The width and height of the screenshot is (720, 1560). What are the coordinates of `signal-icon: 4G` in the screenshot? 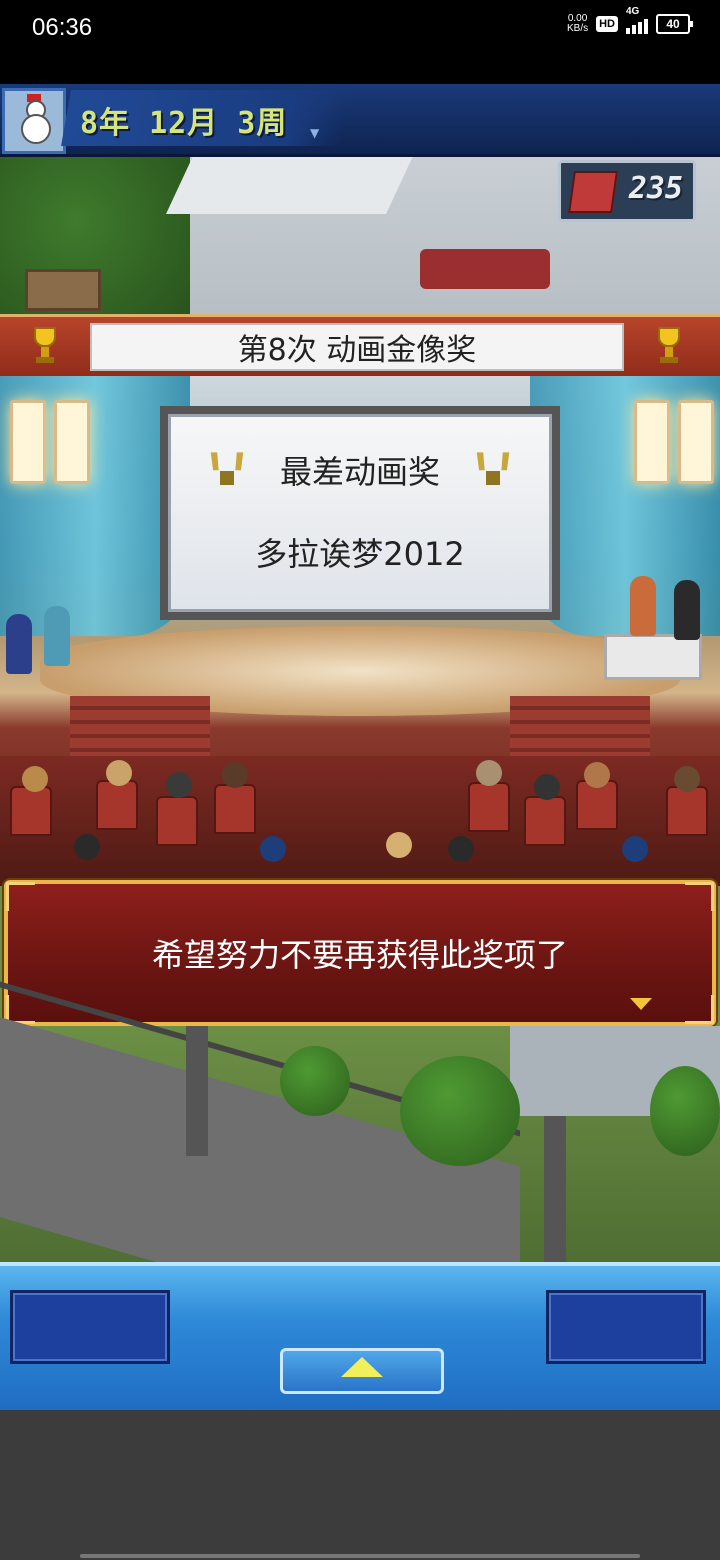 It's located at (637, 20).